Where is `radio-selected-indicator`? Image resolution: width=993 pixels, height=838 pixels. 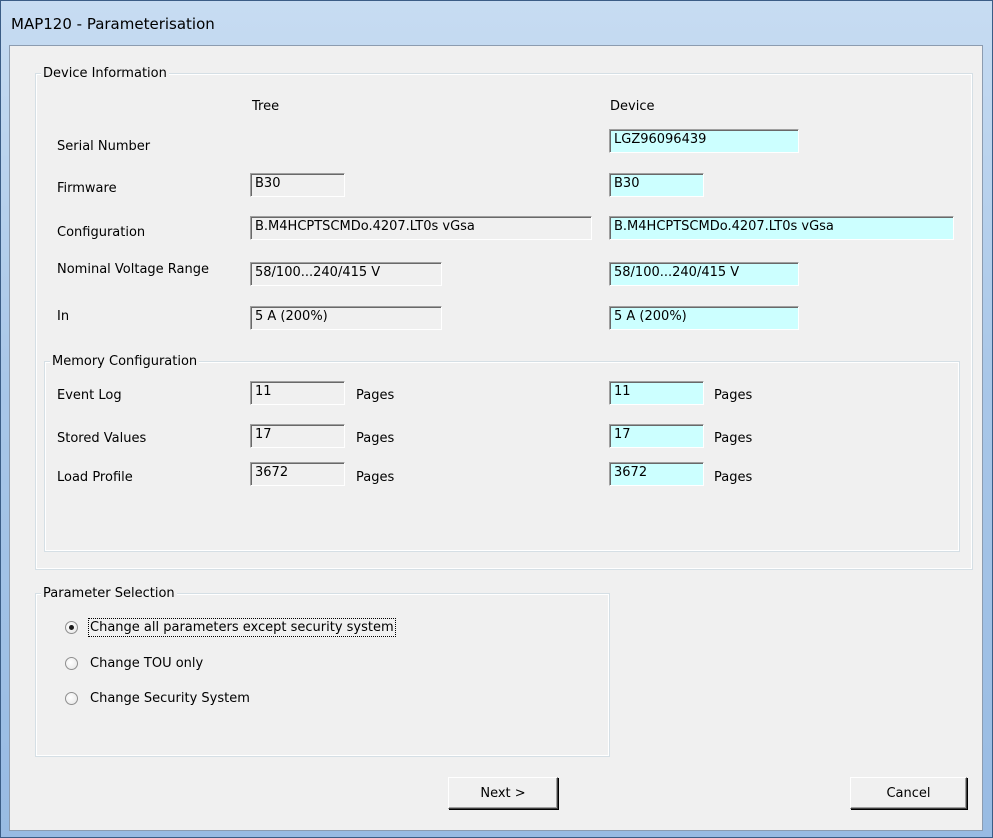 radio-selected-indicator is located at coordinates (71, 627).